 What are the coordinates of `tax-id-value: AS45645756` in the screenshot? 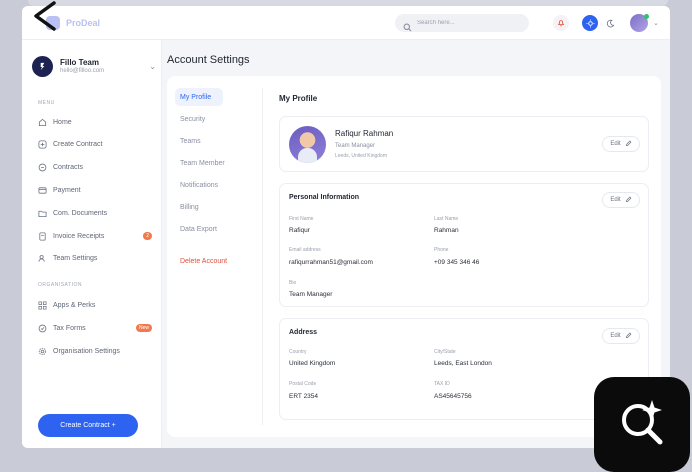 It's located at (453, 396).